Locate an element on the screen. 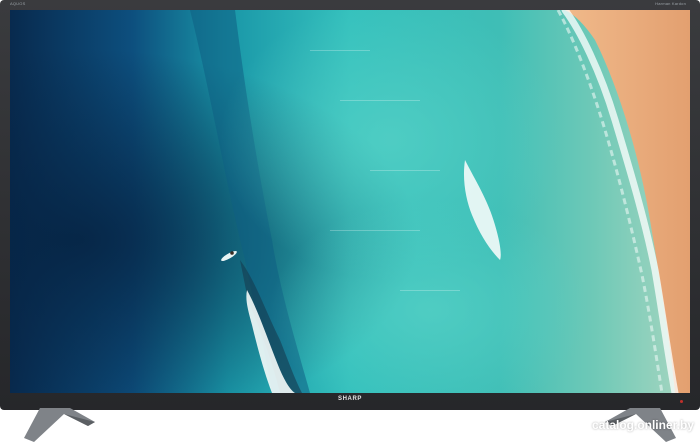 This screenshot has height=448, width=700. corner-left-text: AQUOS is located at coordinates (18, 3).